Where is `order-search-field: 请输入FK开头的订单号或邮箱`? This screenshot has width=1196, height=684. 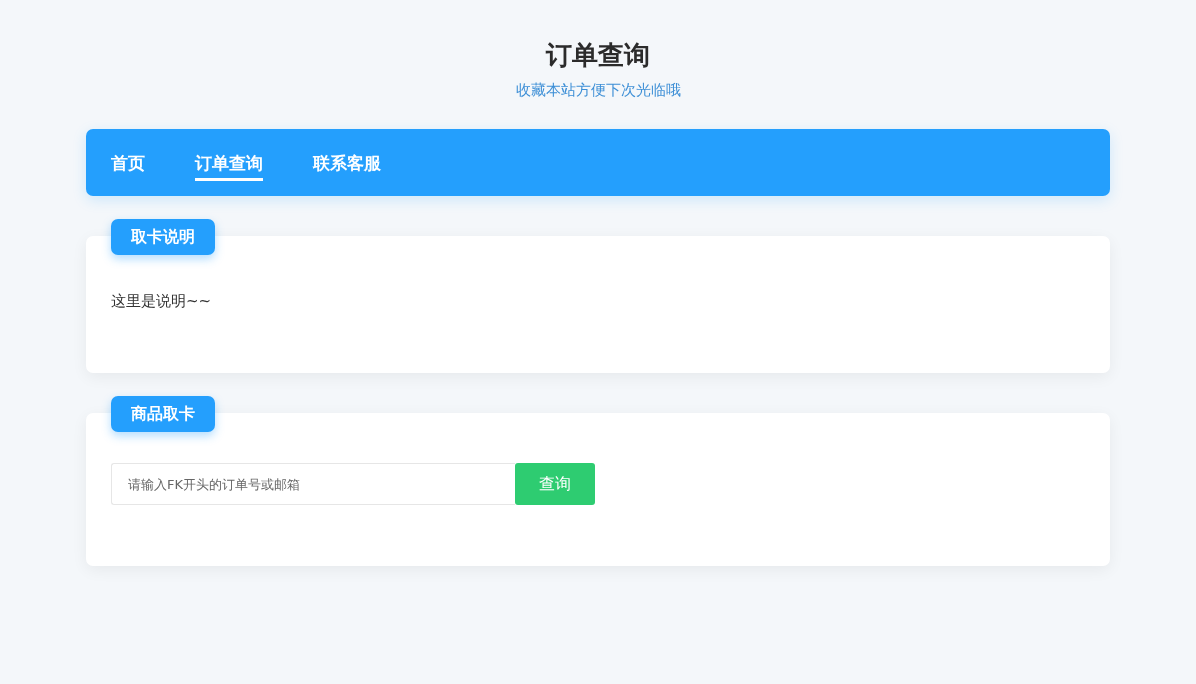
order-search-field: 请输入FK开头的订单号或邮箱 is located at coordinates (313, 484).